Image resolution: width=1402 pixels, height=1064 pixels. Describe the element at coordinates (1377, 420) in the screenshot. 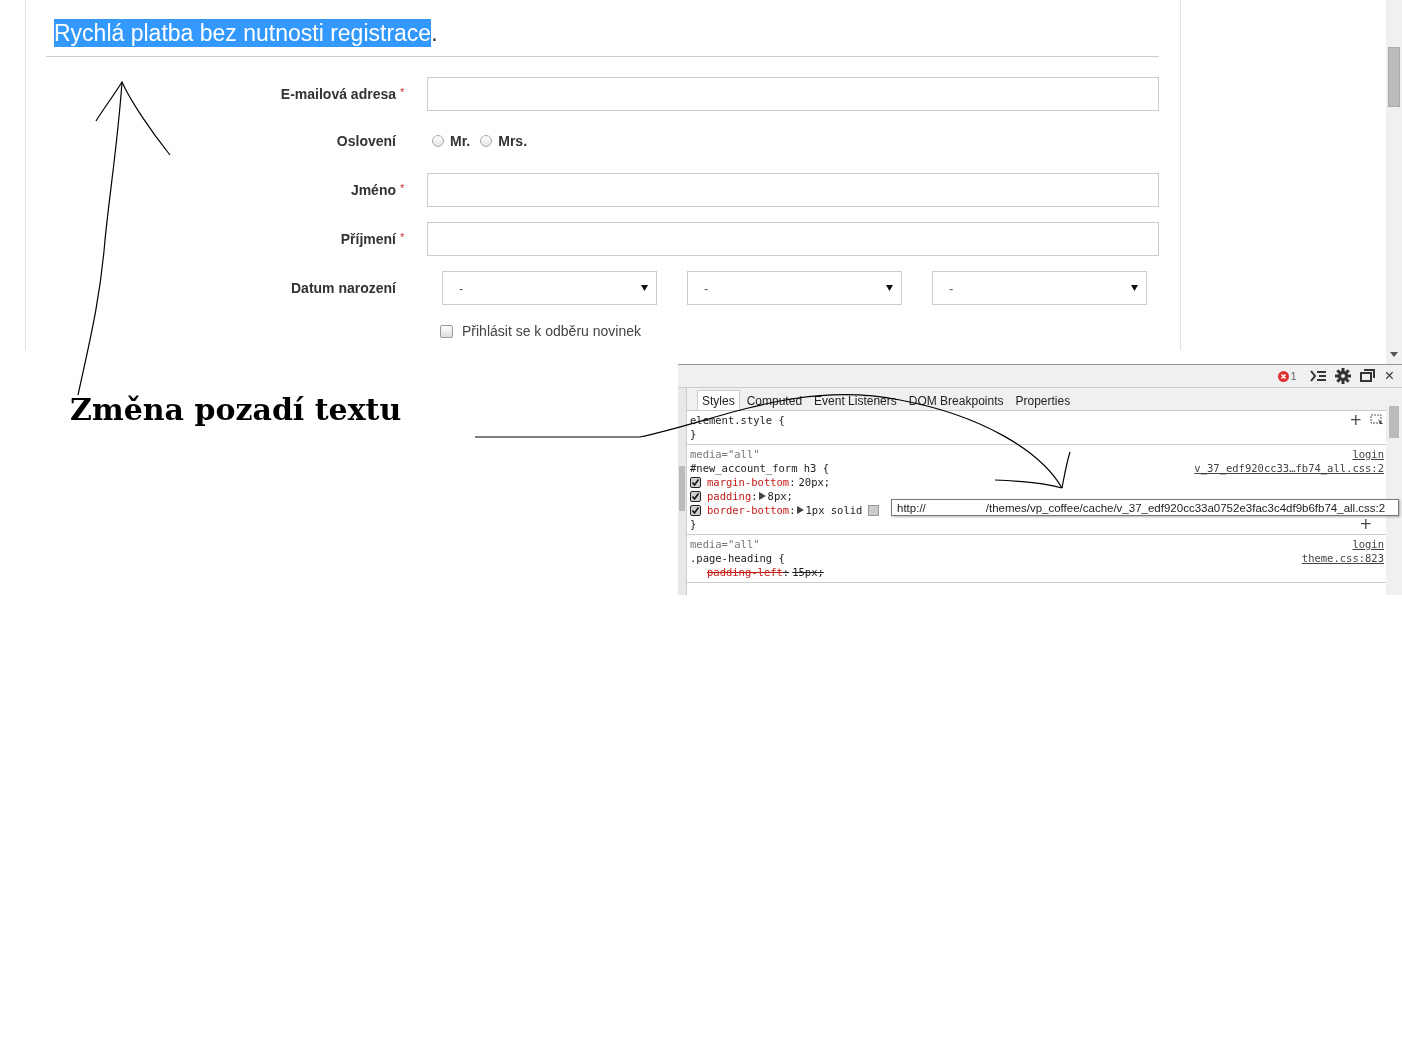

I see `element-state-icon` at that location.